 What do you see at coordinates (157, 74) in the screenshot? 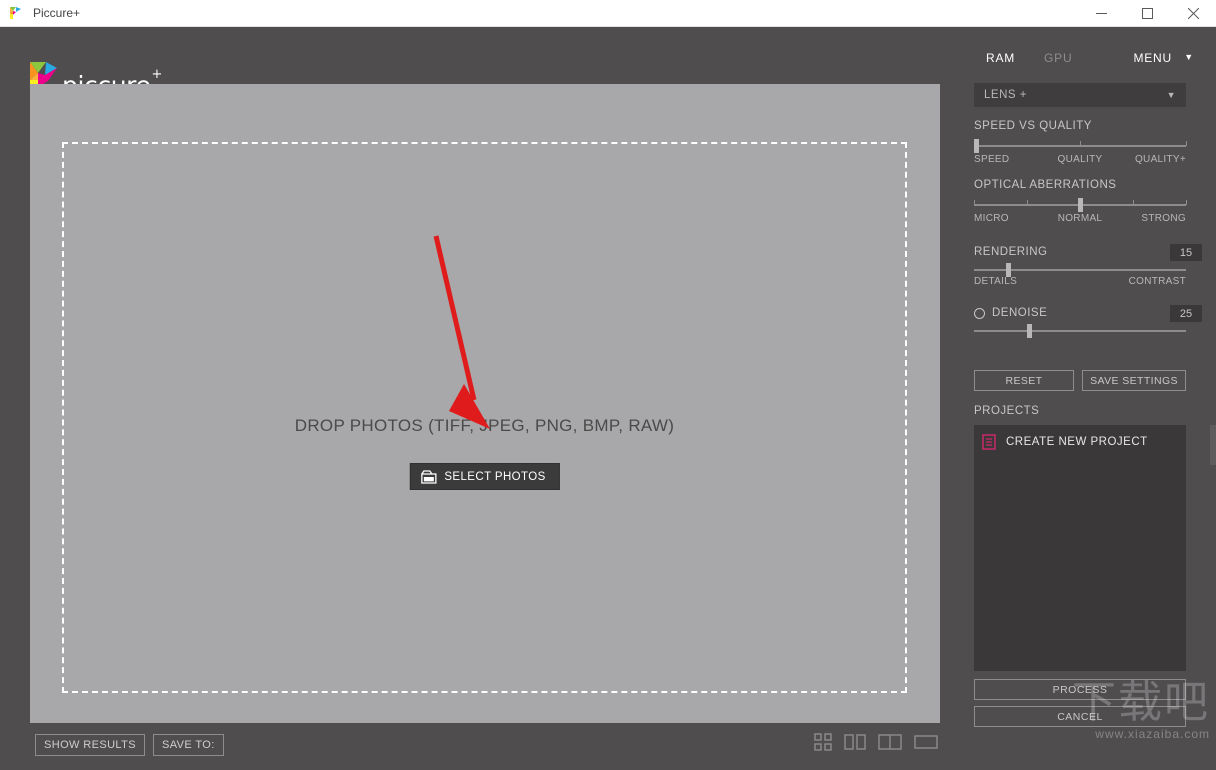
I see `brand-superscript: +` at bounding box center [157, 74].